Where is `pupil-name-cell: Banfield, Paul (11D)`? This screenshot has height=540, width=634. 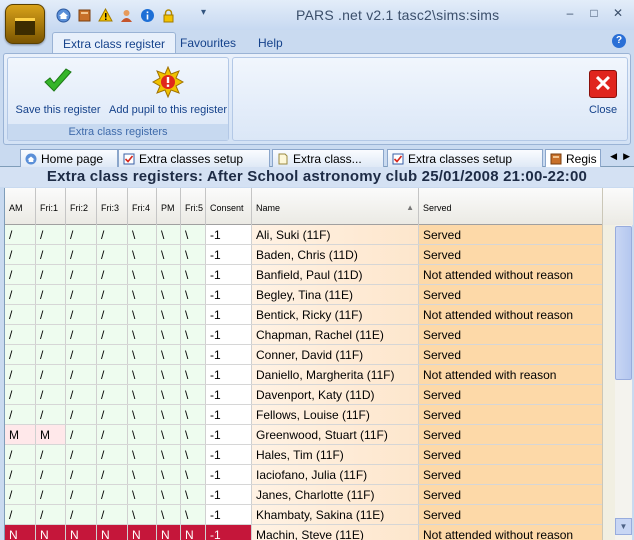 pupil-name-cell: Banfield, Paul (11D) is located at coordinates (335, 274).